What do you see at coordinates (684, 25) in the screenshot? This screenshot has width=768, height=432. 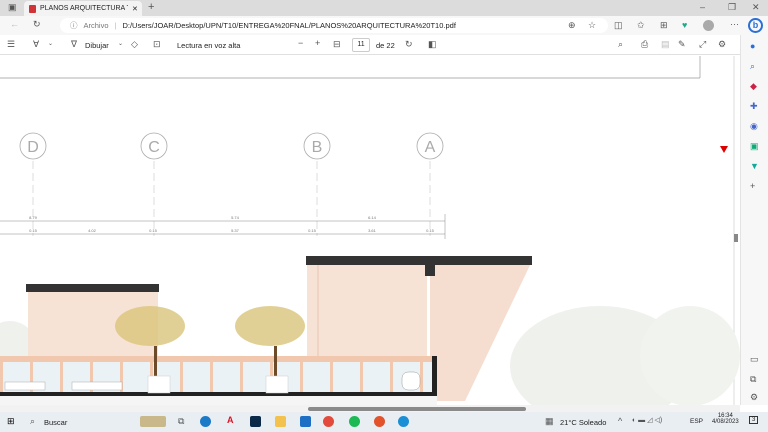 I see `extension-icon: ♥` at bounding box center [684, 25].